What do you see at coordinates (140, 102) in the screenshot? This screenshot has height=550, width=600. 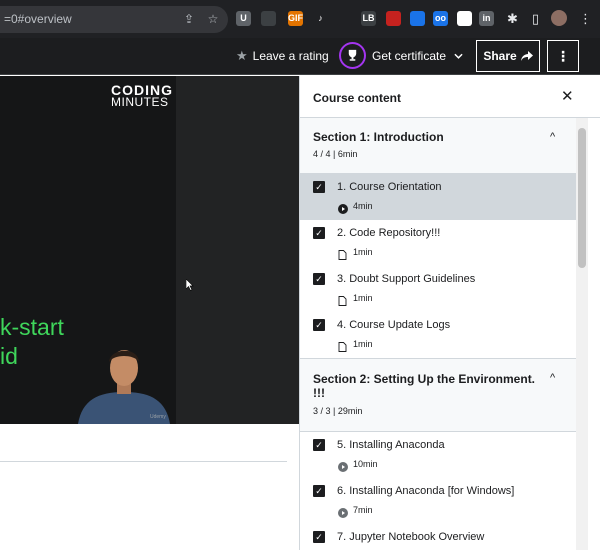 I see `logo-line-2: MINUTES` at bounding box center [140, 102].